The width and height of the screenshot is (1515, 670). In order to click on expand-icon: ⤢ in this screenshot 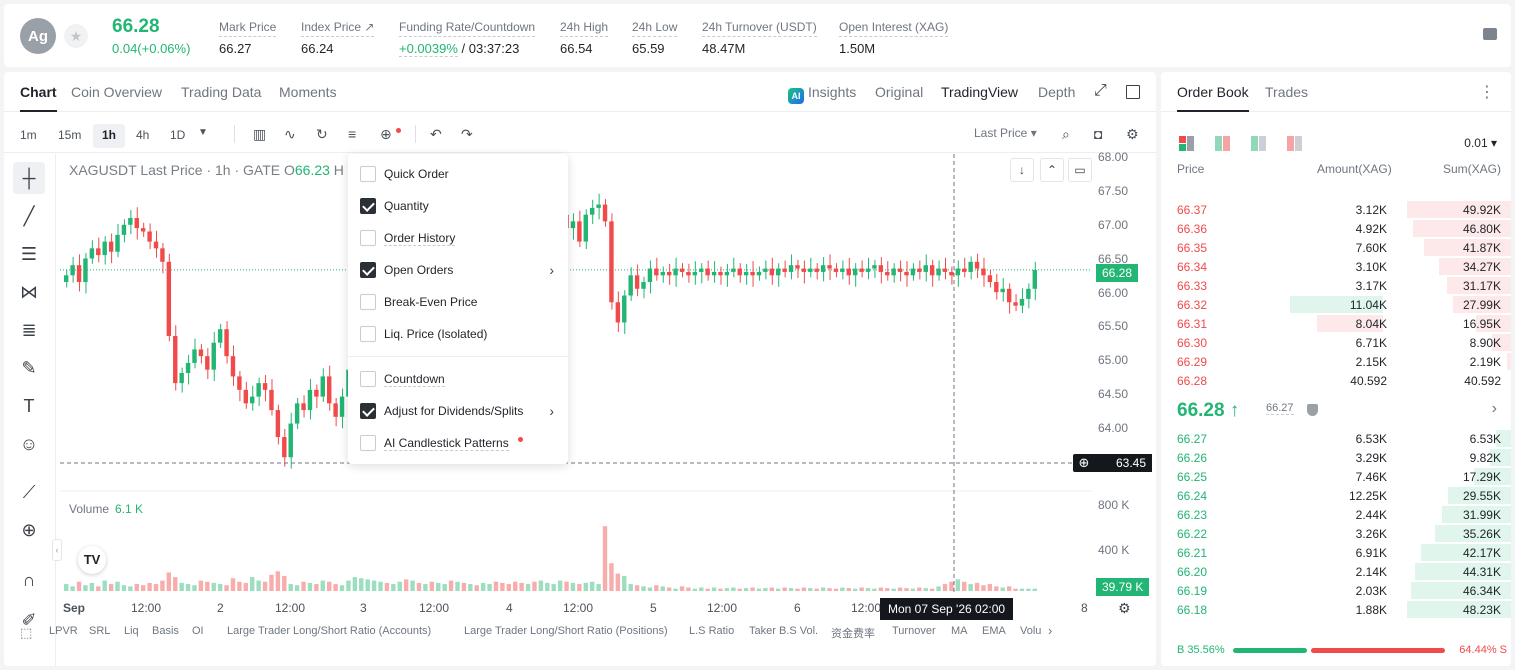, I will do `click(1100, 91)`.